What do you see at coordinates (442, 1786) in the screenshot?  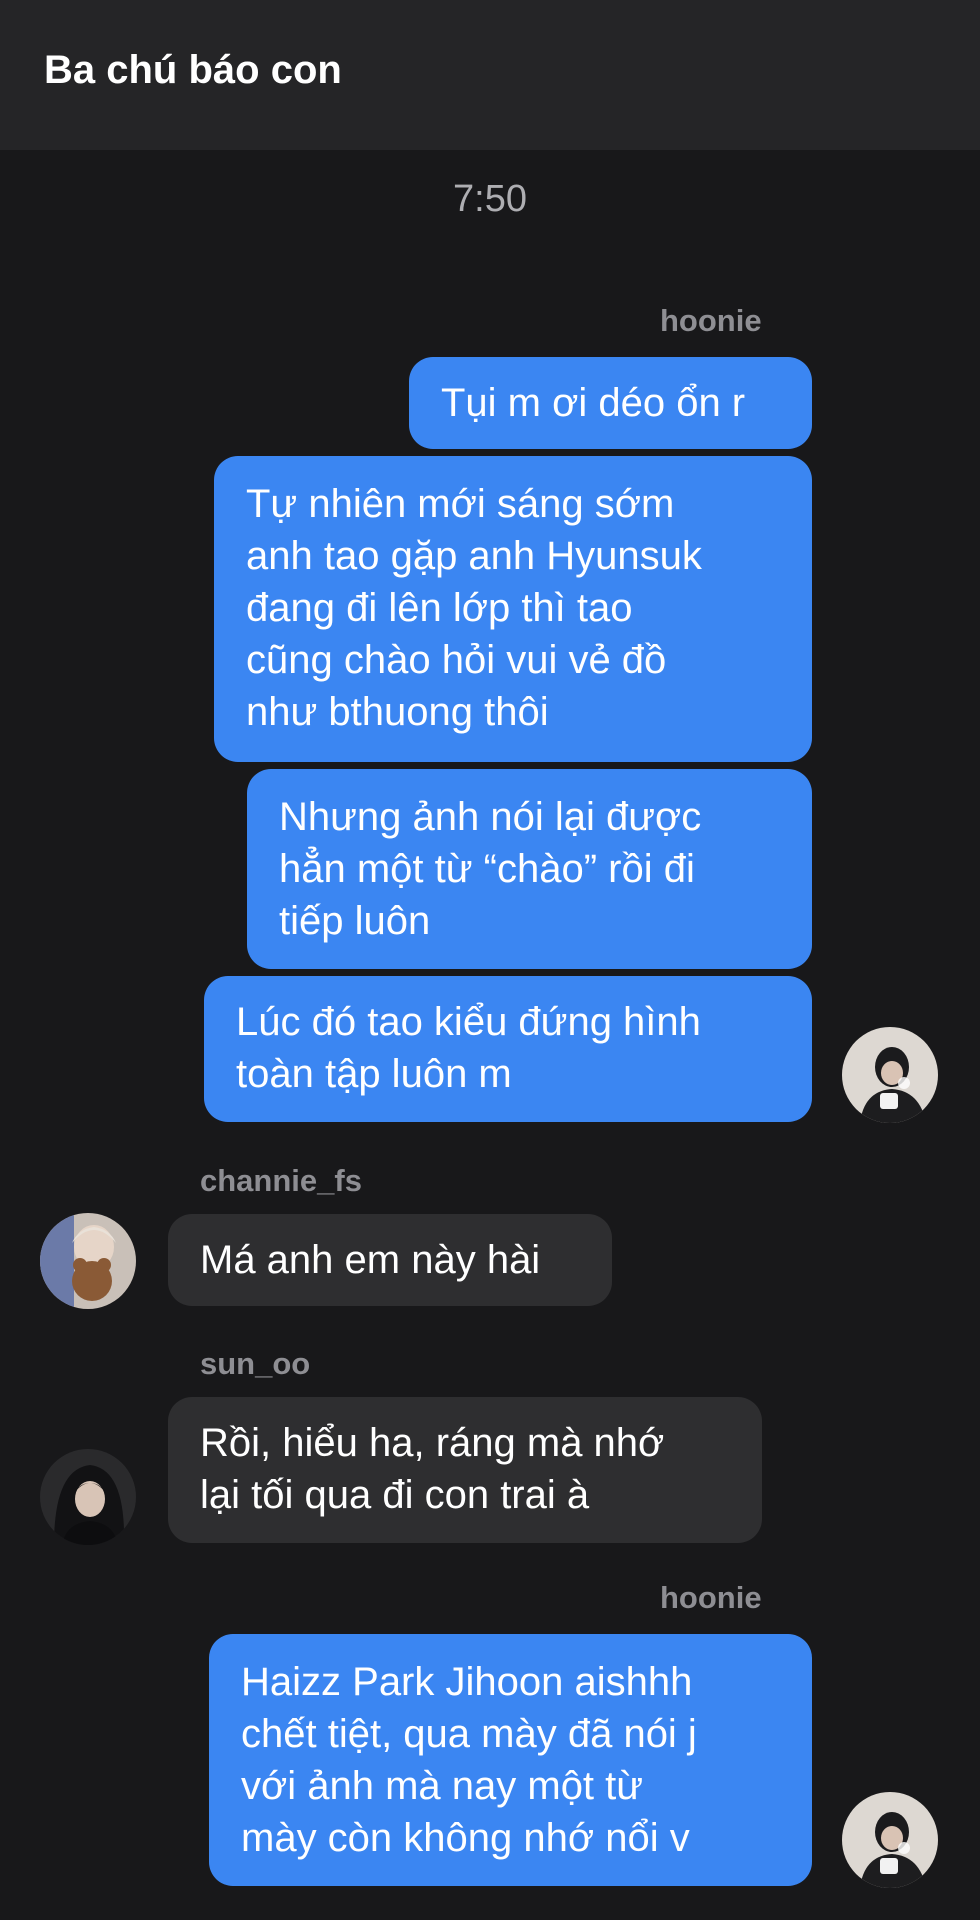 I see `message-text: với ảnh mà nay một từ` at bounding box center [442, 1786].